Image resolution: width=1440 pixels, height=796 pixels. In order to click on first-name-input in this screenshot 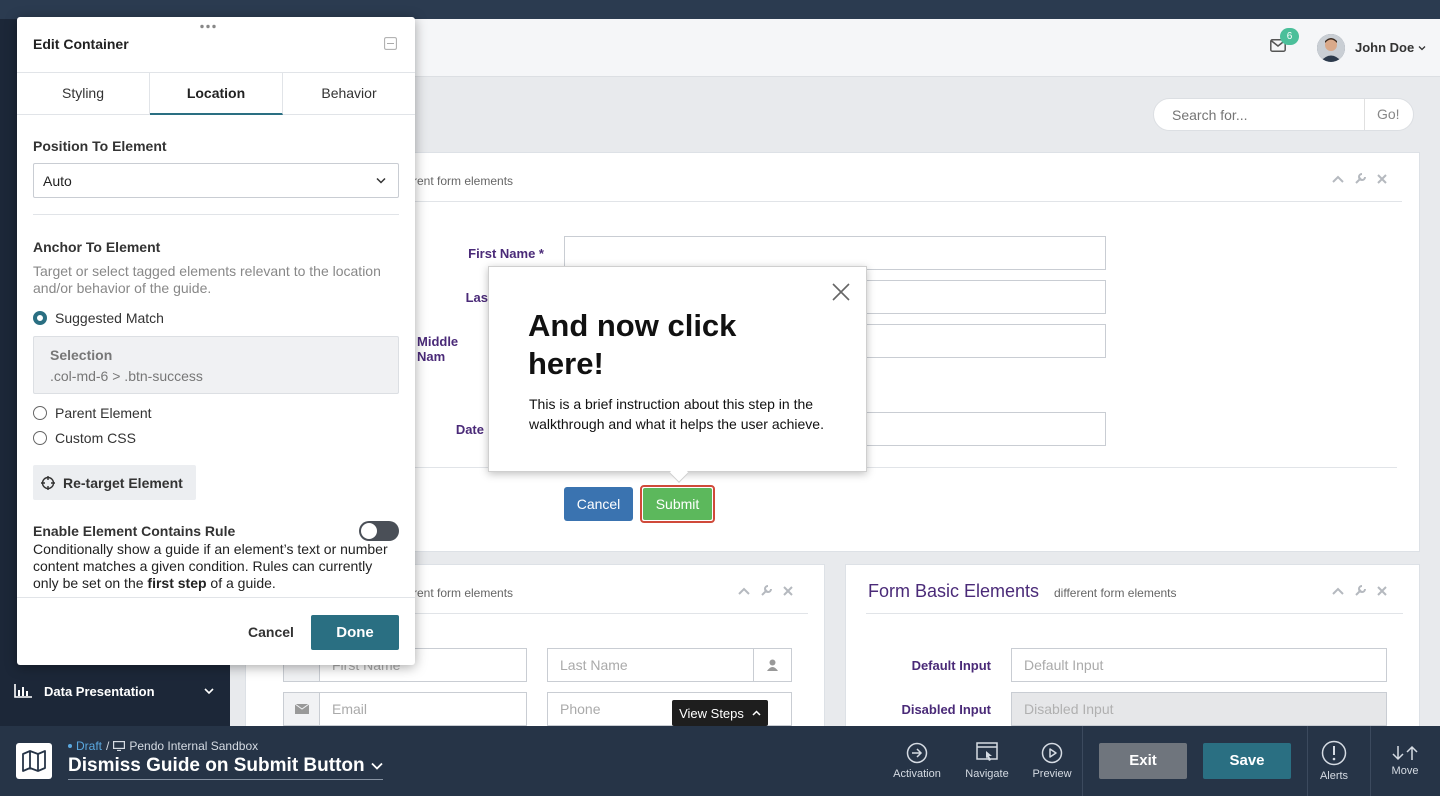, I will do `click(835, 253)`.